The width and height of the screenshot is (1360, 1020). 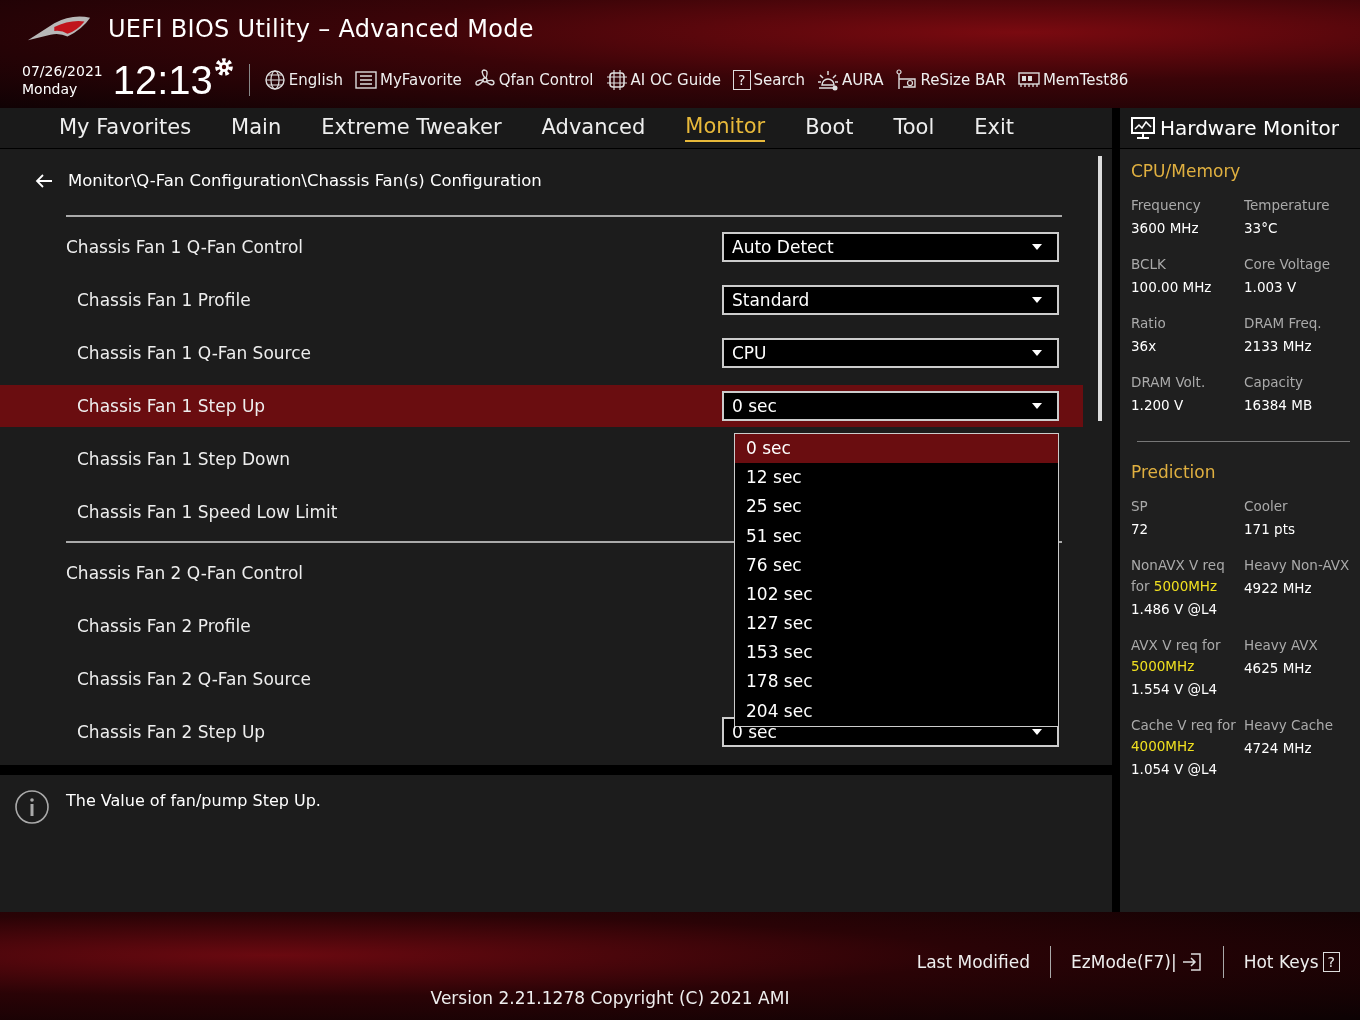 I want to click on setting-label: Chassis Fan 1 Speed Low Limit, so click(x=202, y=512).